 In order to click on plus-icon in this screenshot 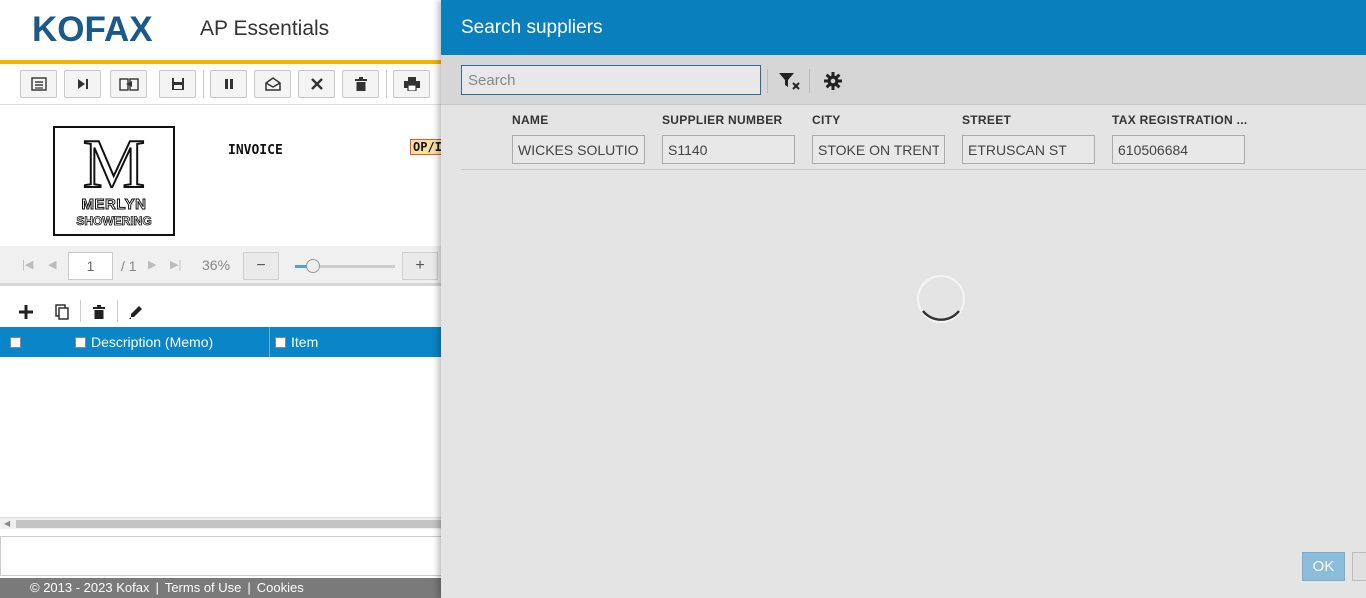, I will do `click(26, 312)`.